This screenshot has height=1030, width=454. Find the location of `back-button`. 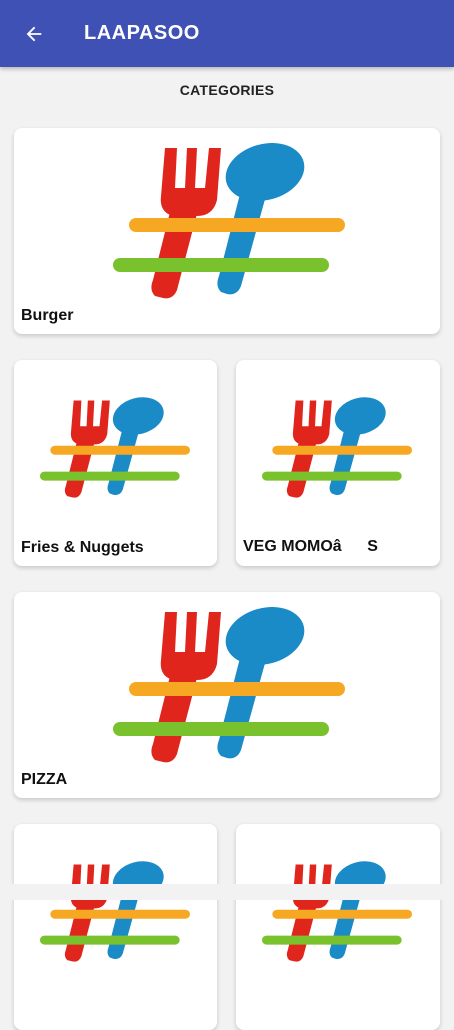

back-button is located at coordinates (34, 33).